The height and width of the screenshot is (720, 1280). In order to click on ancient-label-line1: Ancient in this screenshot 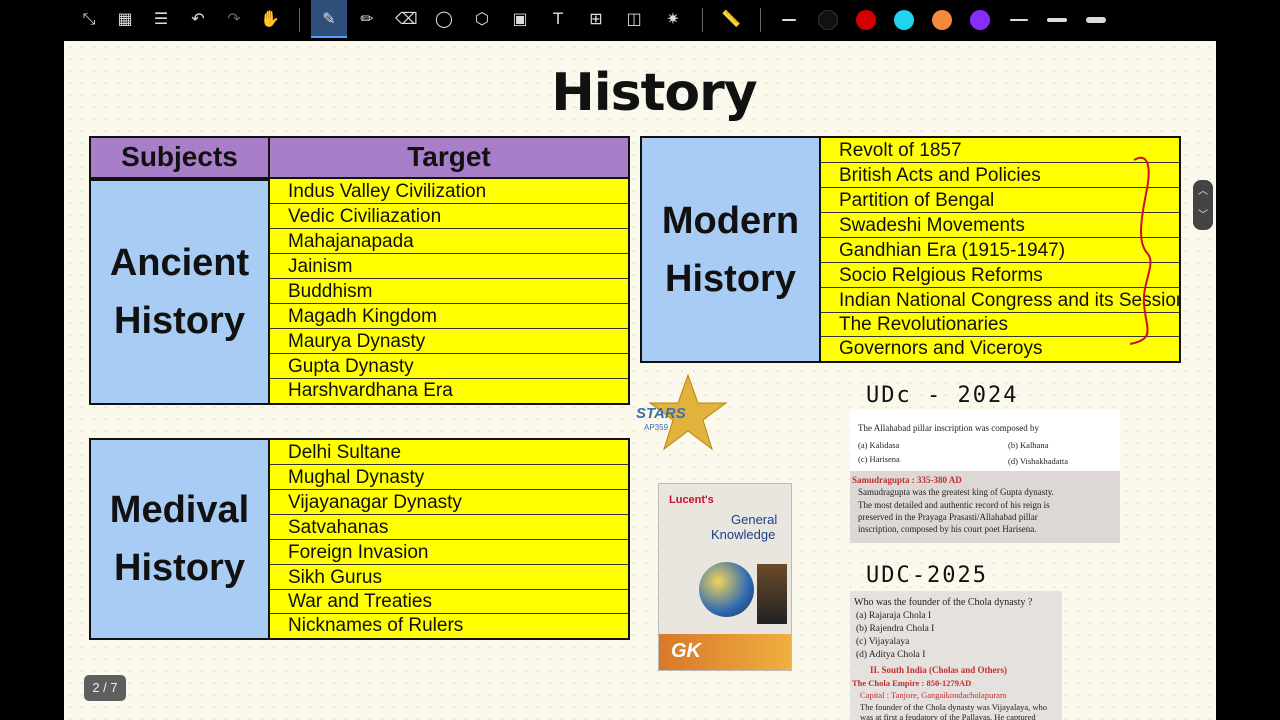, I will do `click(179, 263)`.